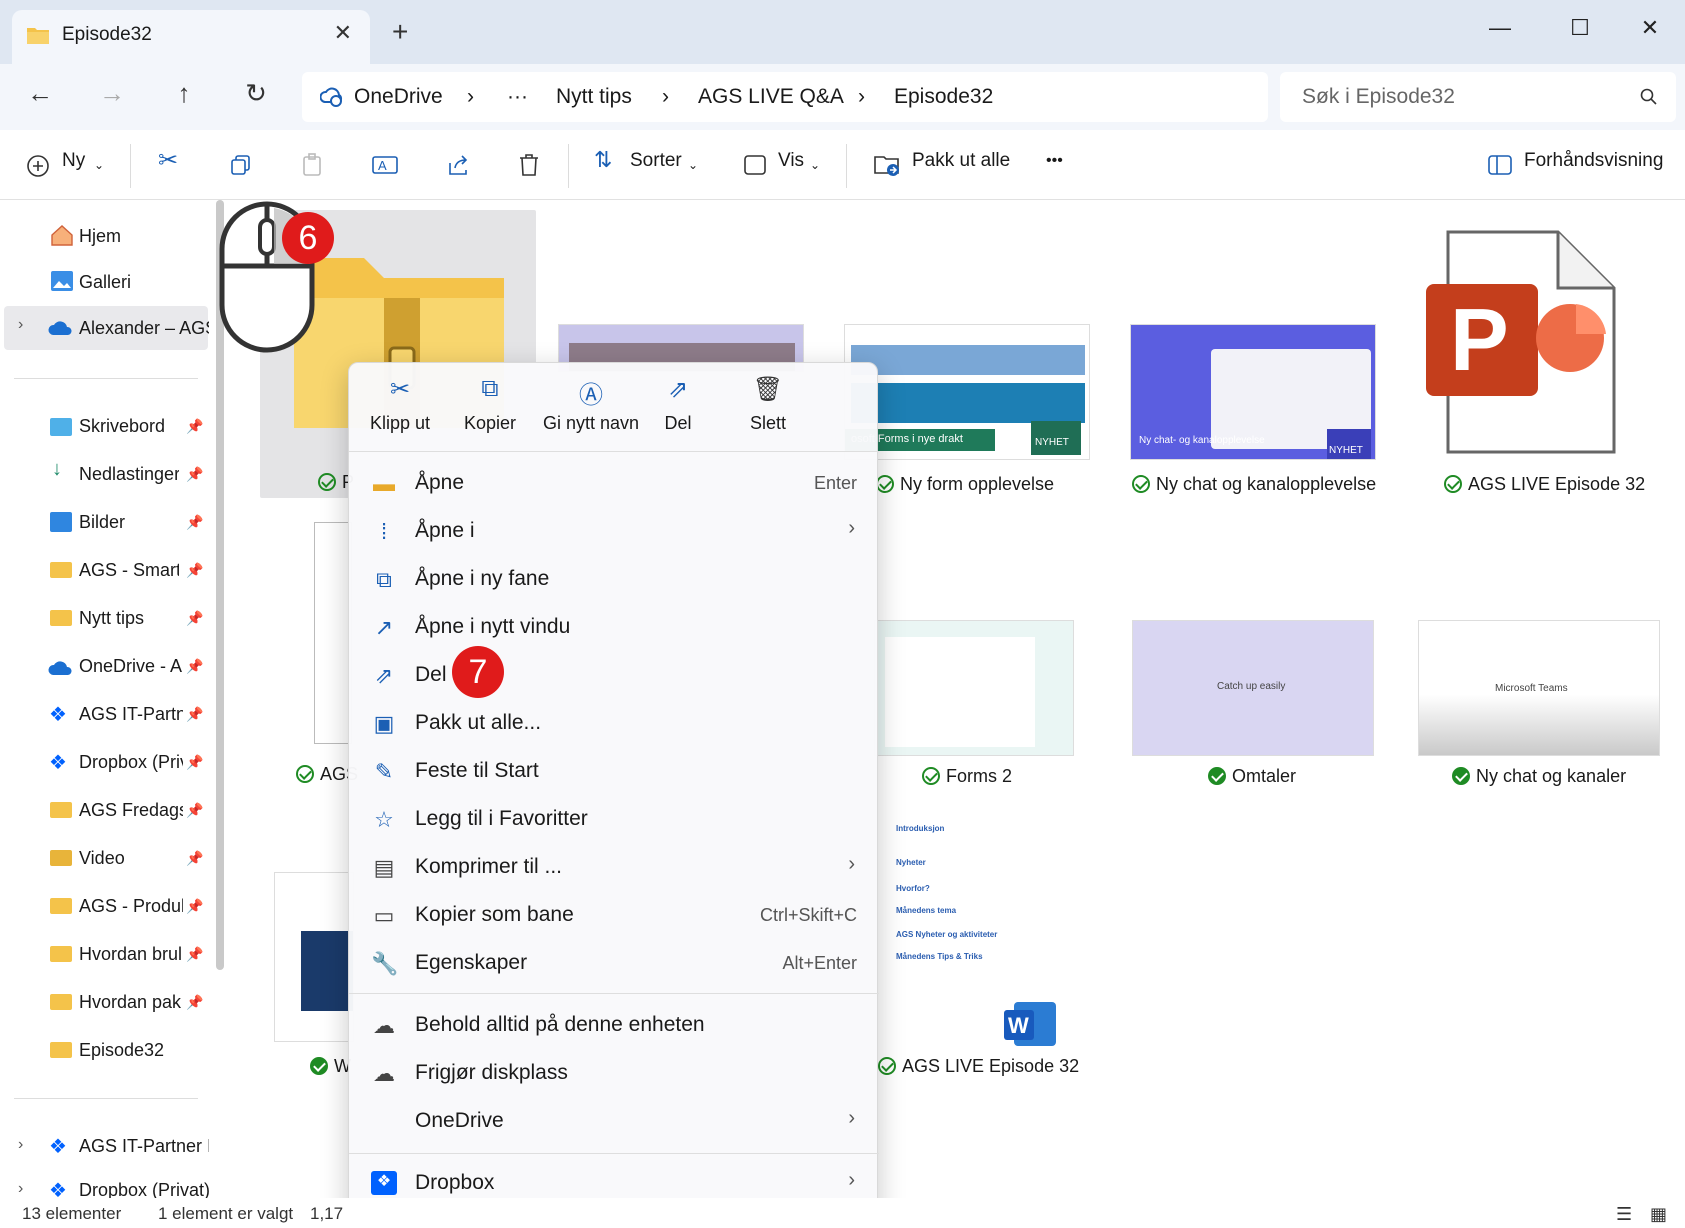 The width and height of the screenshot is (1685, 1228). I want to click on search-icon, so click(1649, 97).